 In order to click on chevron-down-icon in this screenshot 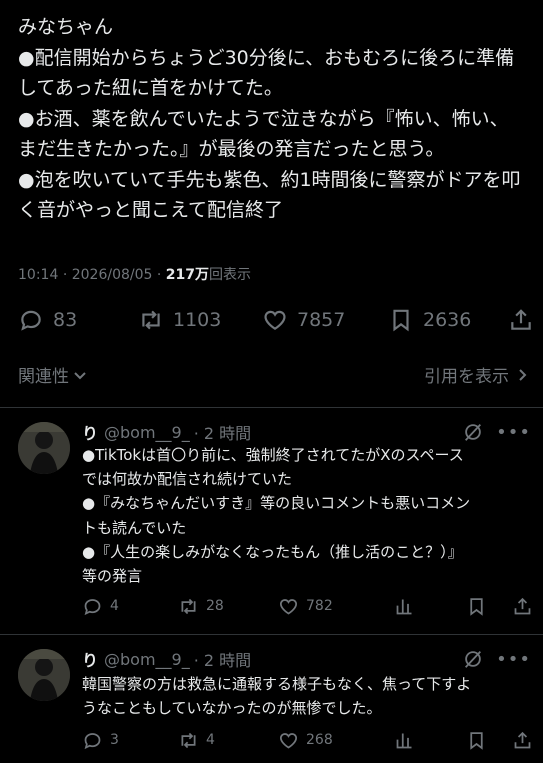, I will do `click(80, 375)`.